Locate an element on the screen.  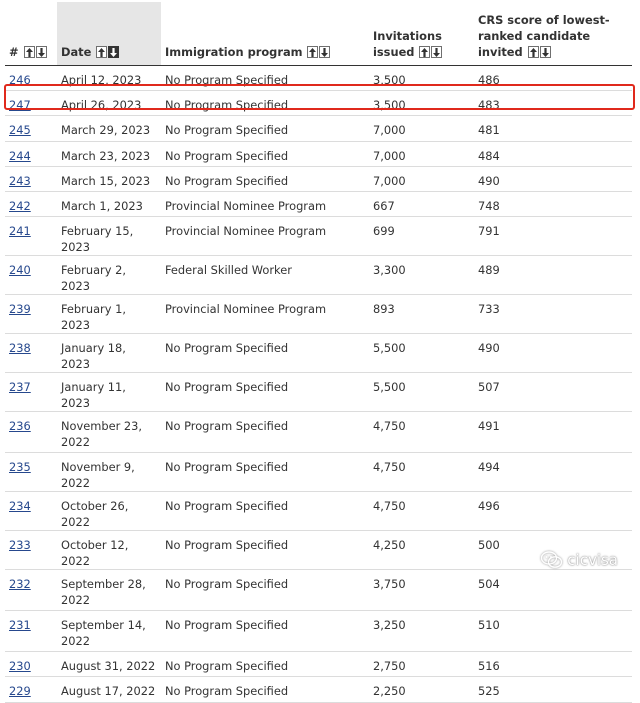
round-number-link: 231 is located at coordinates (20, 625).